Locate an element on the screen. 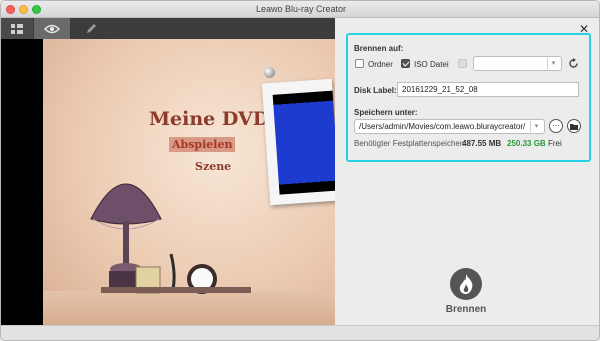 The width and height of the screenshot is (600, 341). space-free-value: 250.33 GB is located at coordinates (526, 143).